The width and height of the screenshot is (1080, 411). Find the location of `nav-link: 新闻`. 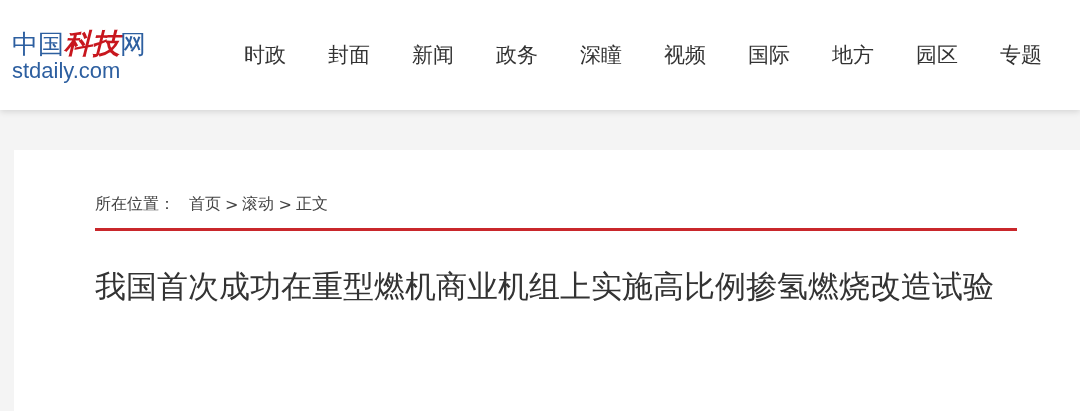

nav-link: 新闻 is located at coordinates (433, 55).